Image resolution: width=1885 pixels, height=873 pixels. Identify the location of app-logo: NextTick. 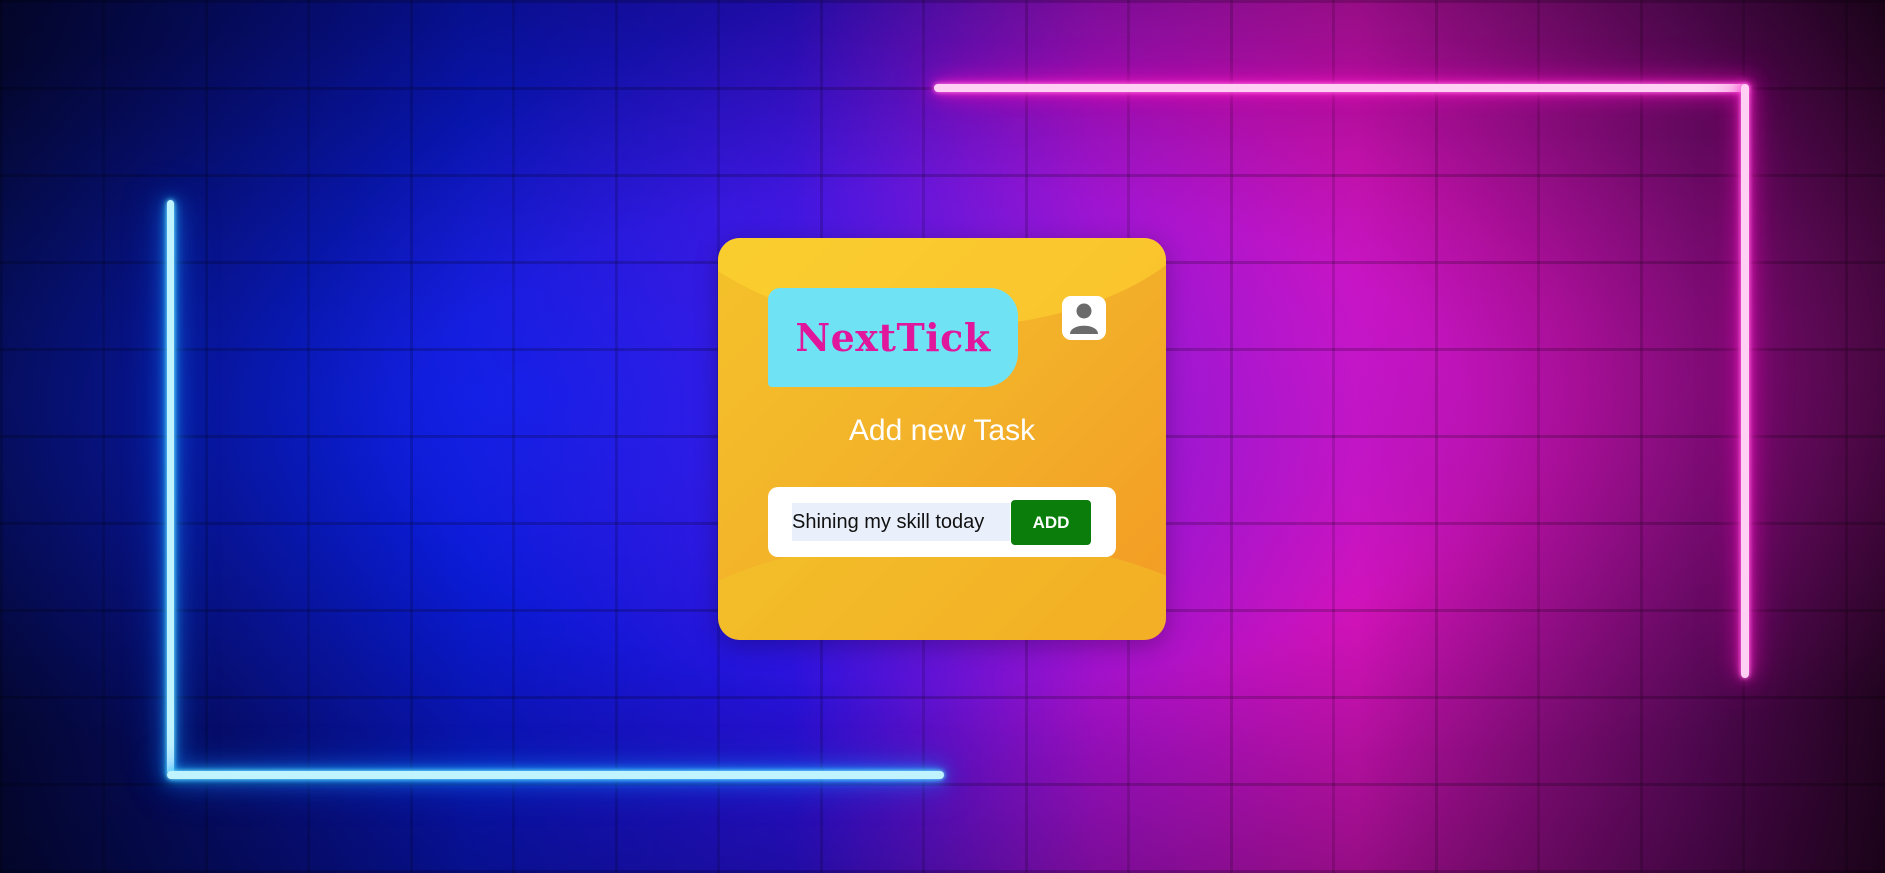
(893, 337).